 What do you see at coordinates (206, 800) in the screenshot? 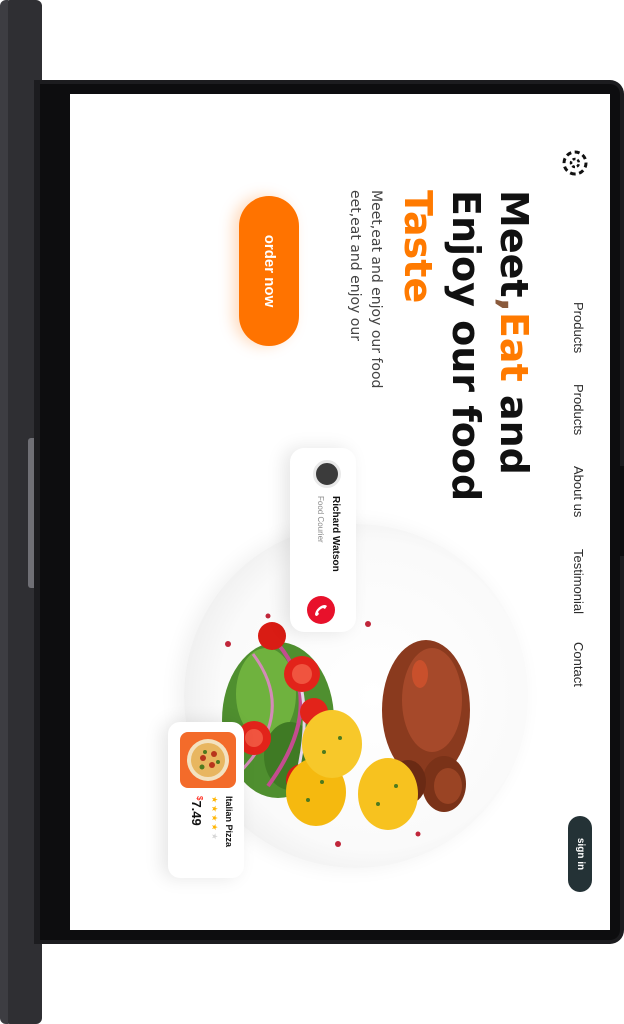
I see `product-card: Italian Pizza ★★★★★ $7.49` at bounding box center [206, 800].